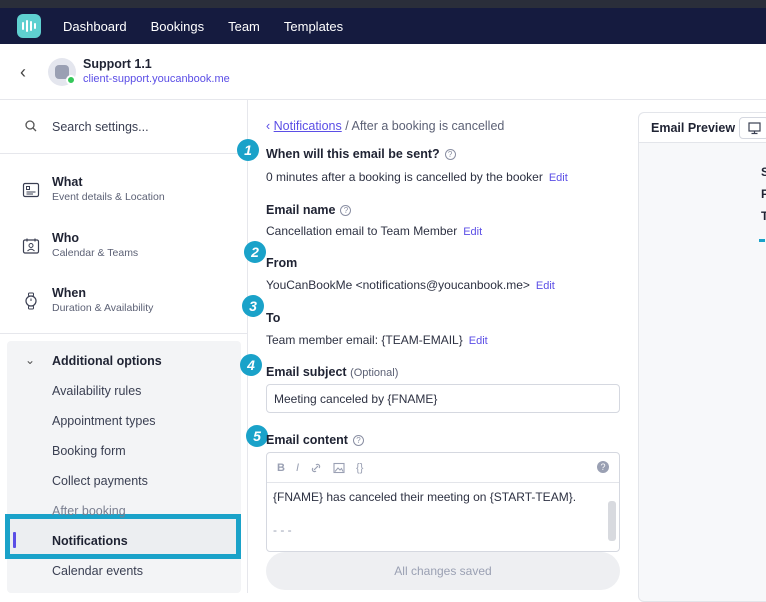  Describe the element at coordinates (309, 210) in the screenshot. I see `email-name-label: Email name?` at that location.